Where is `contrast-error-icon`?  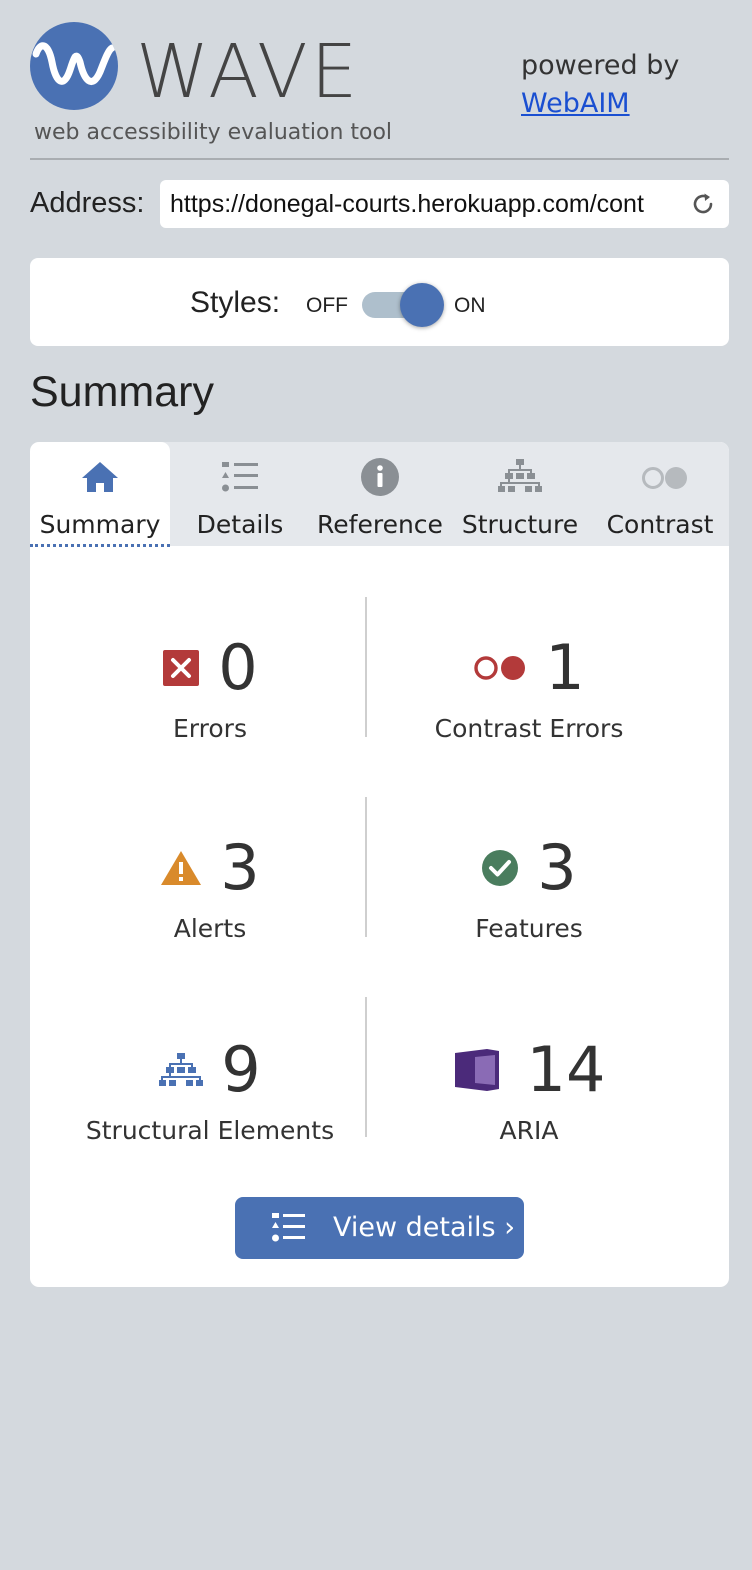 contrast-error-icon is located at coordinates (500, 668).